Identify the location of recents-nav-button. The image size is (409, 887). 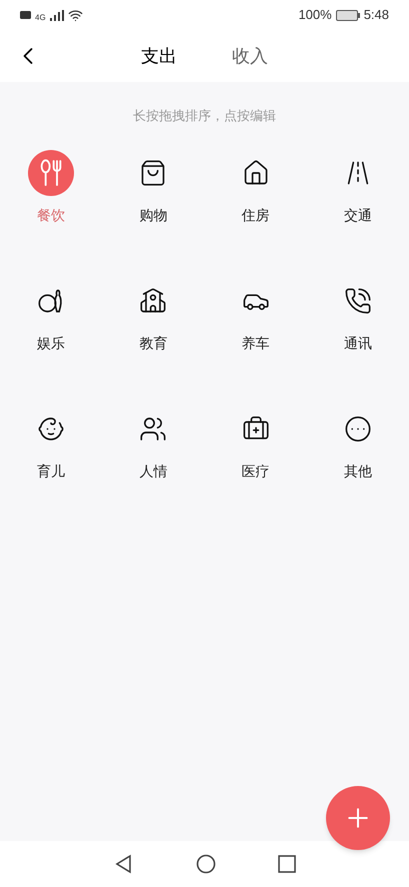
(287, 864).